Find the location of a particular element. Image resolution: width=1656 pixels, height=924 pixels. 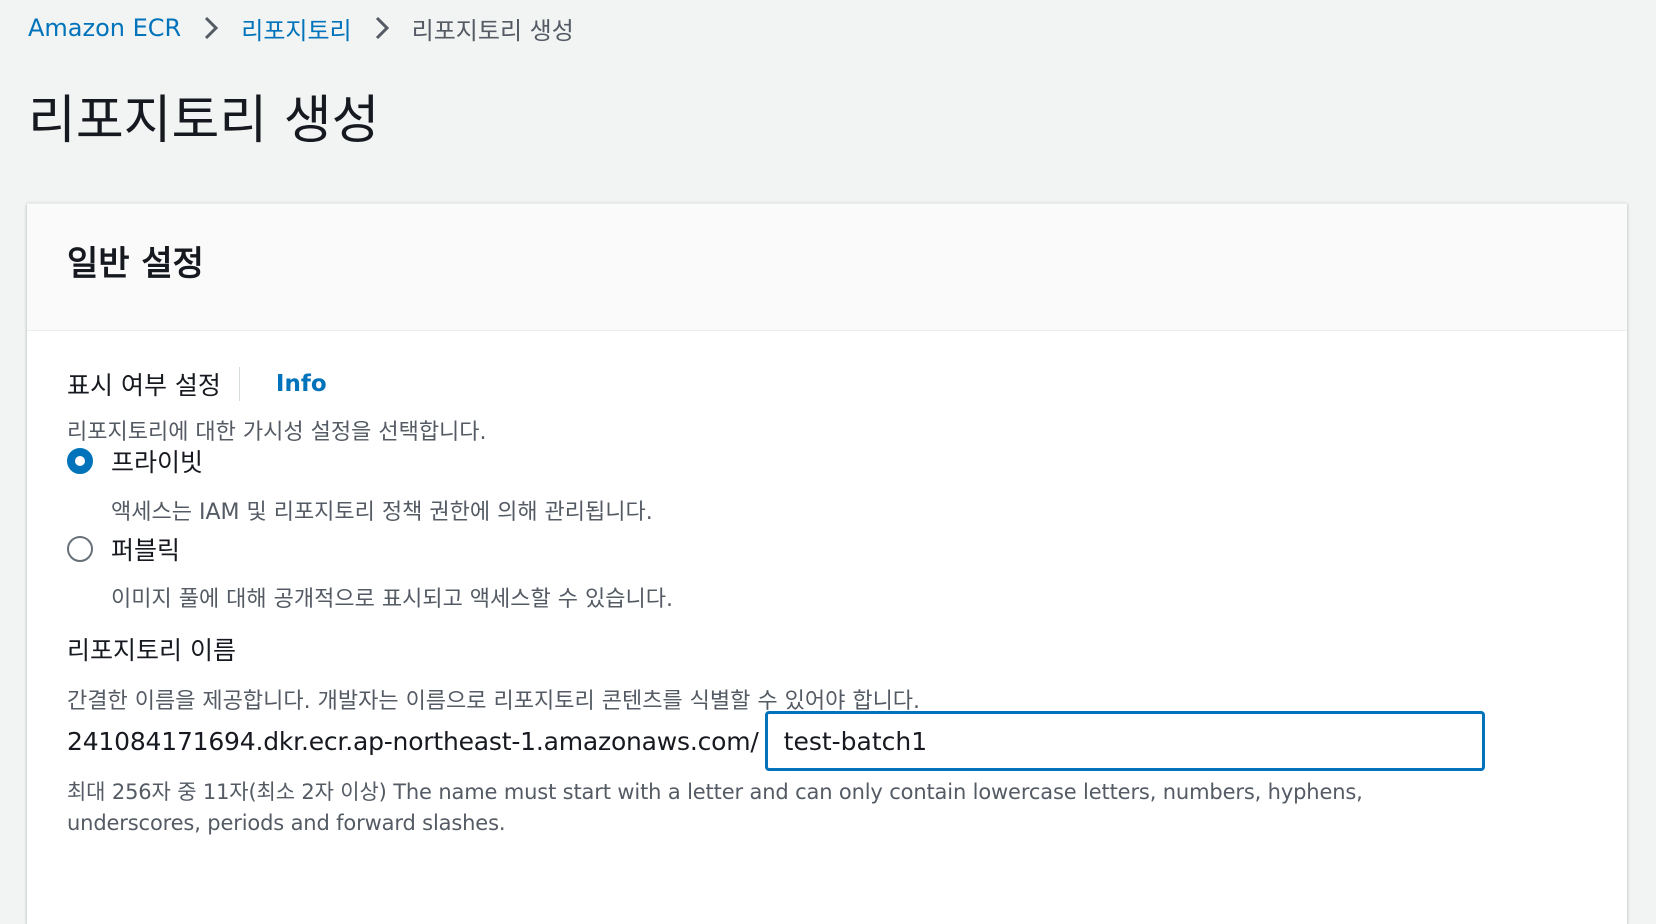

repo-name-label: 리포지토리 이름 is located at coordinates (151, 650).